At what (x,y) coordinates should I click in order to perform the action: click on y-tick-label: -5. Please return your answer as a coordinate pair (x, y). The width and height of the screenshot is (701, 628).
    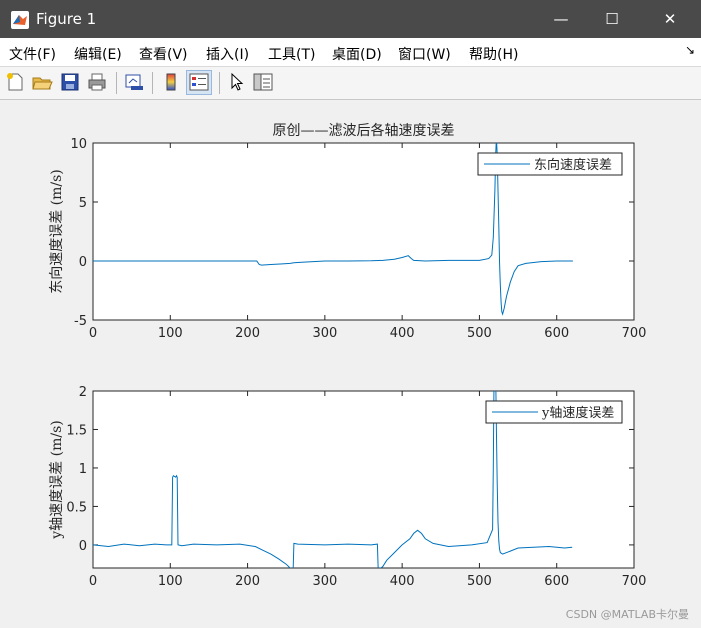
    Looking at the image, I should click on (80, 321).